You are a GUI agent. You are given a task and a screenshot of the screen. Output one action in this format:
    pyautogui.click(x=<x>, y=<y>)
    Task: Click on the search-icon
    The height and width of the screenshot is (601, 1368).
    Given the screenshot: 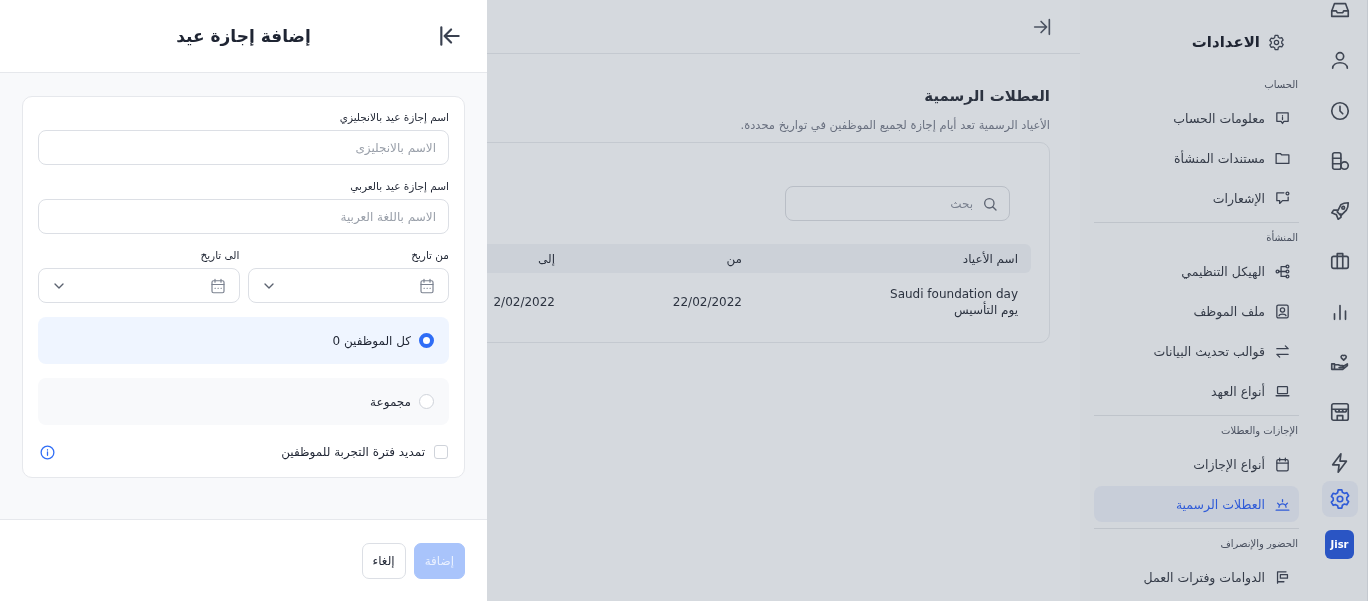 What is the action you would take?
    pyautogui.click(x=990, y=204)
    